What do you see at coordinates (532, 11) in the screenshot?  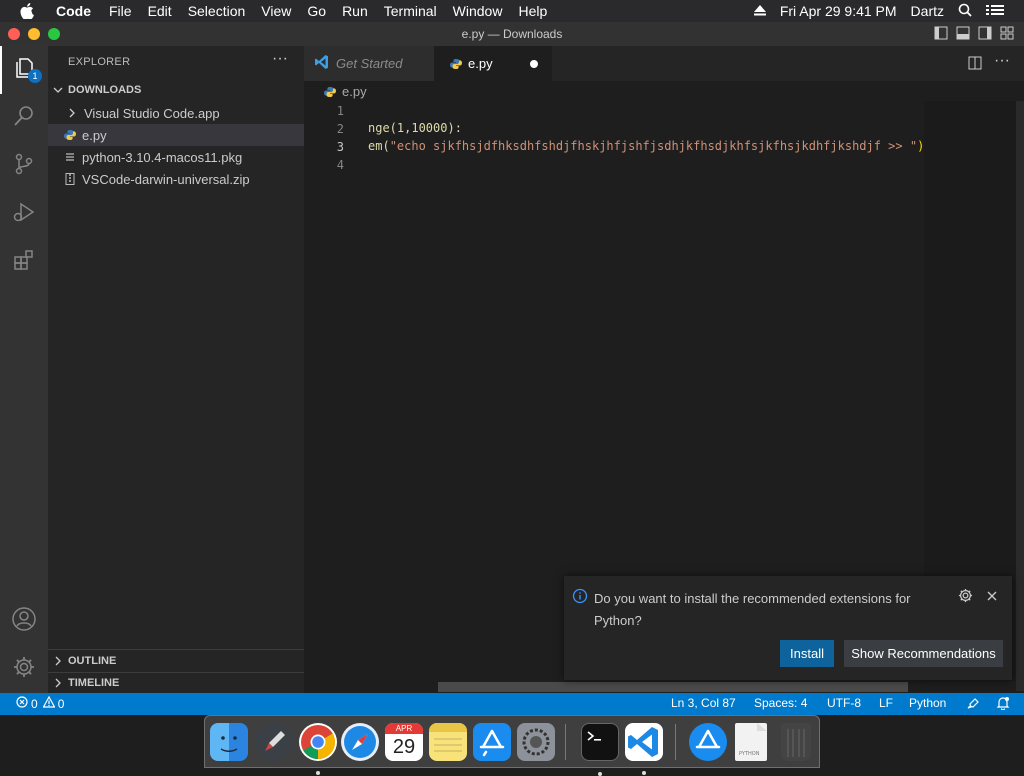 I see `menu-help: Help` at bounding box center [532, 11].